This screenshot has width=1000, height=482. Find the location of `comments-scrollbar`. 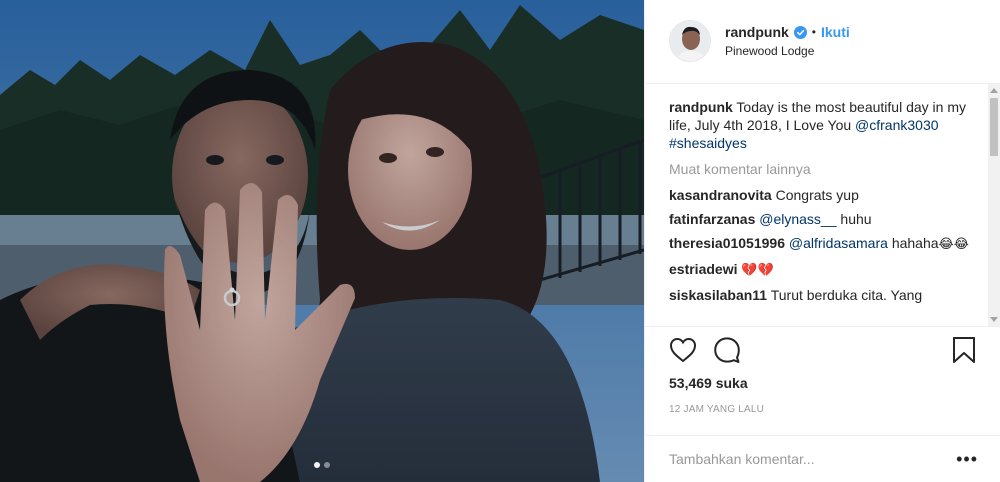

comments-scrollbar is located at coordinates (994, 204).